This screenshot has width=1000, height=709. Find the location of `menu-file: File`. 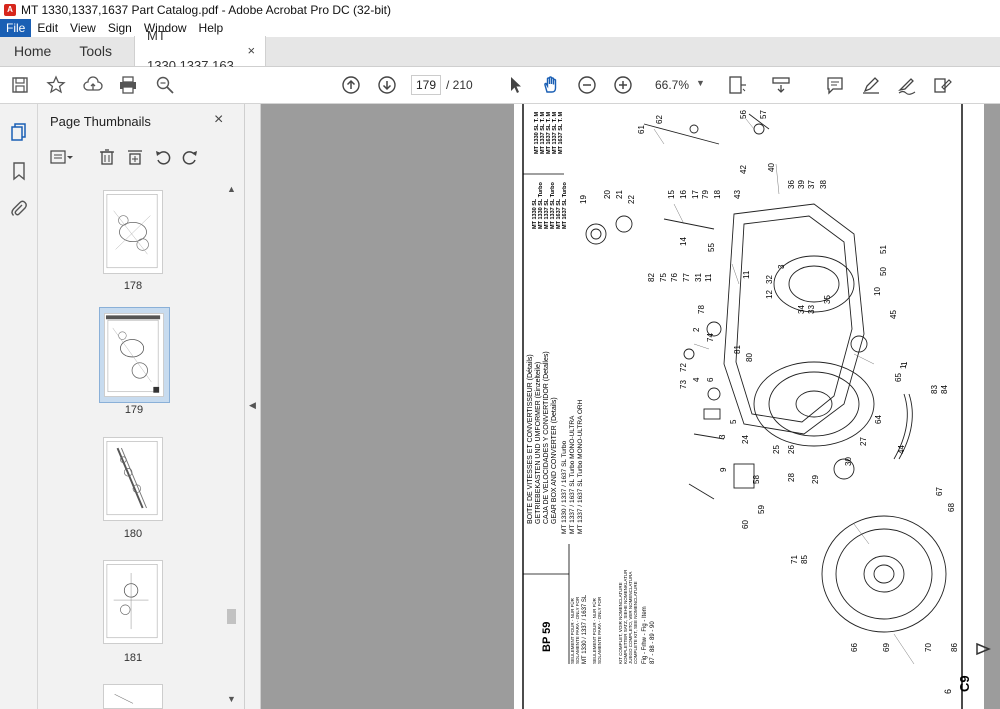

menu-file: File is located at coordinates (16, 28).